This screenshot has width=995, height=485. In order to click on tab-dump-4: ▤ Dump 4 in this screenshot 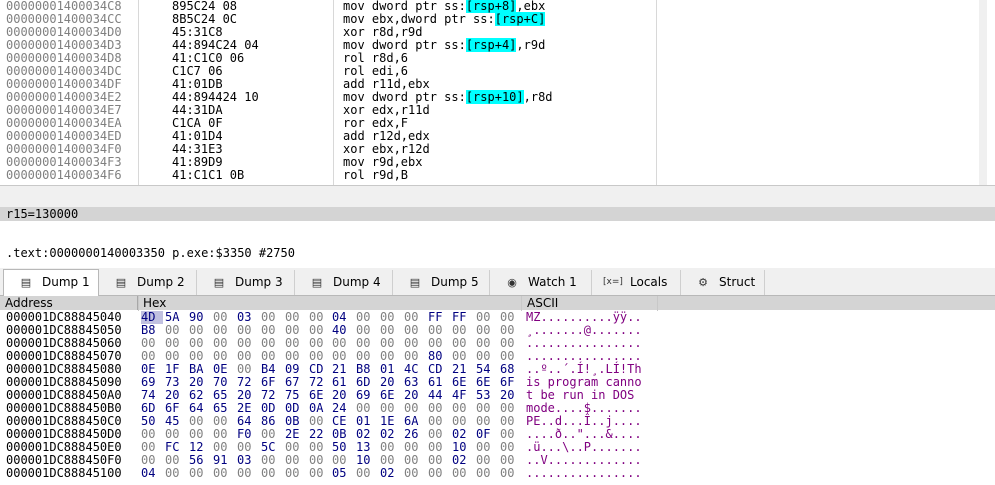, I will do `click(344, 282)`.